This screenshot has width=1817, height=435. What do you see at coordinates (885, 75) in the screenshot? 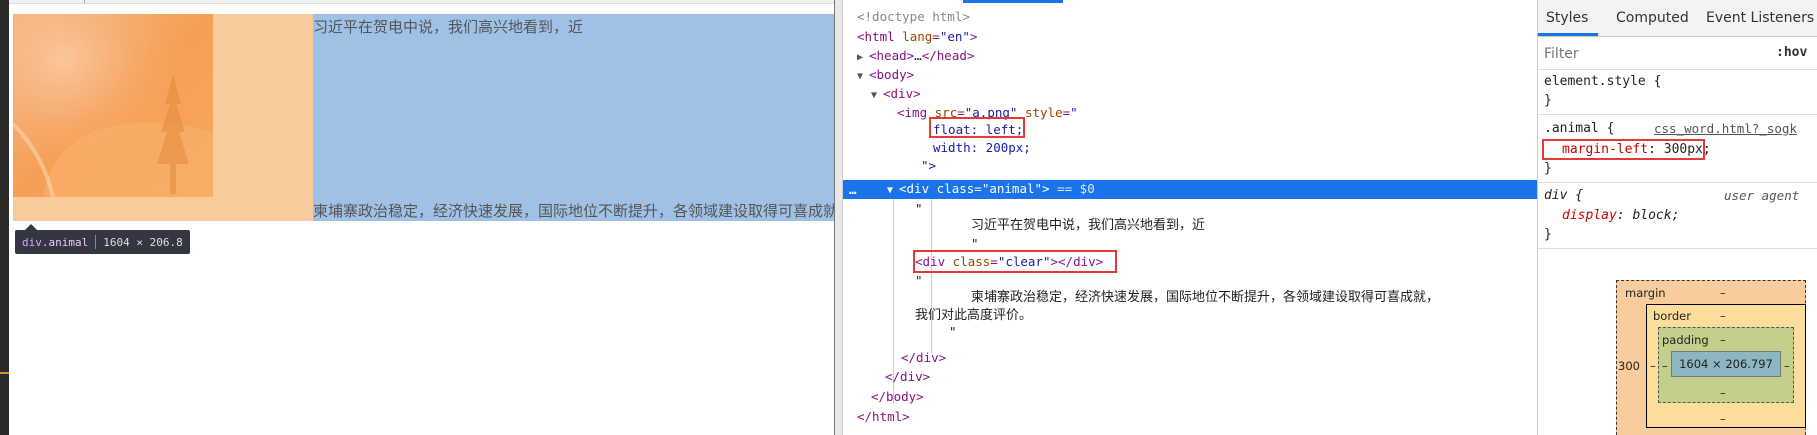
I see `body-node: ▼ <body>` at bounding box center [885, 75].